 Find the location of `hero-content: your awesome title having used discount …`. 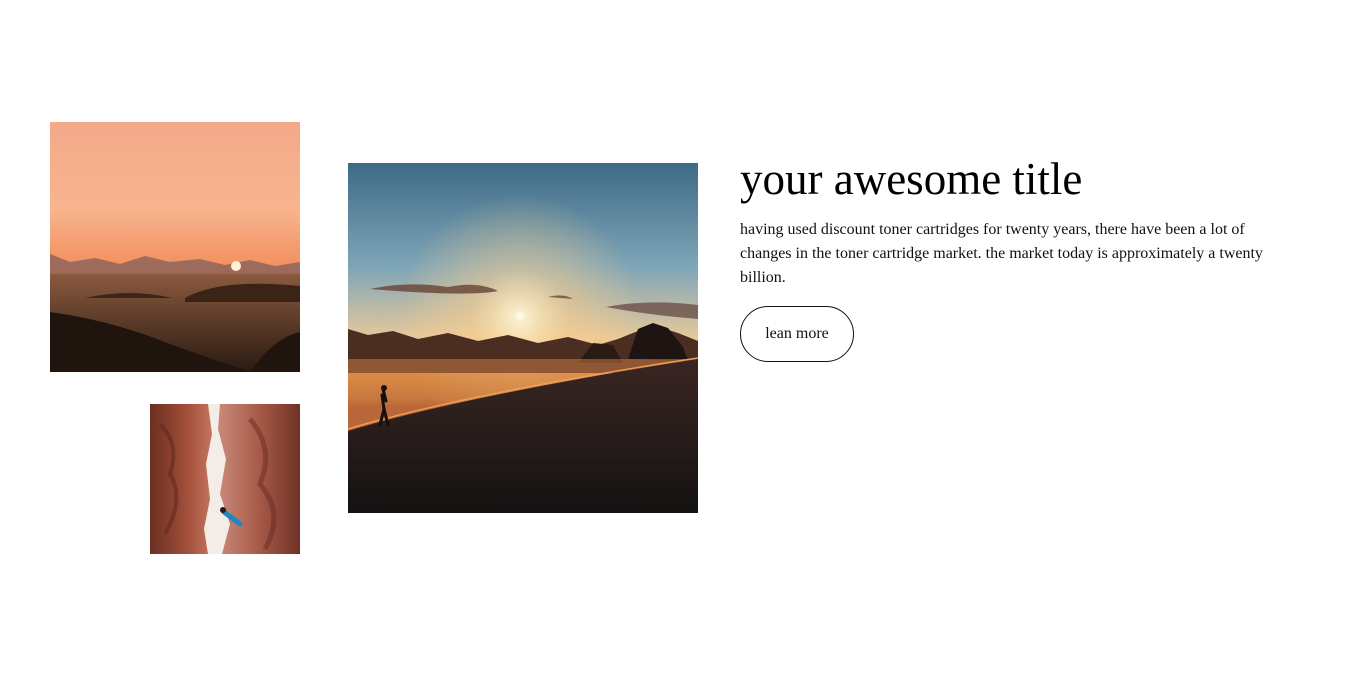

hero-content: your awesome title having used discount … is located at coordinates (1020, 256).